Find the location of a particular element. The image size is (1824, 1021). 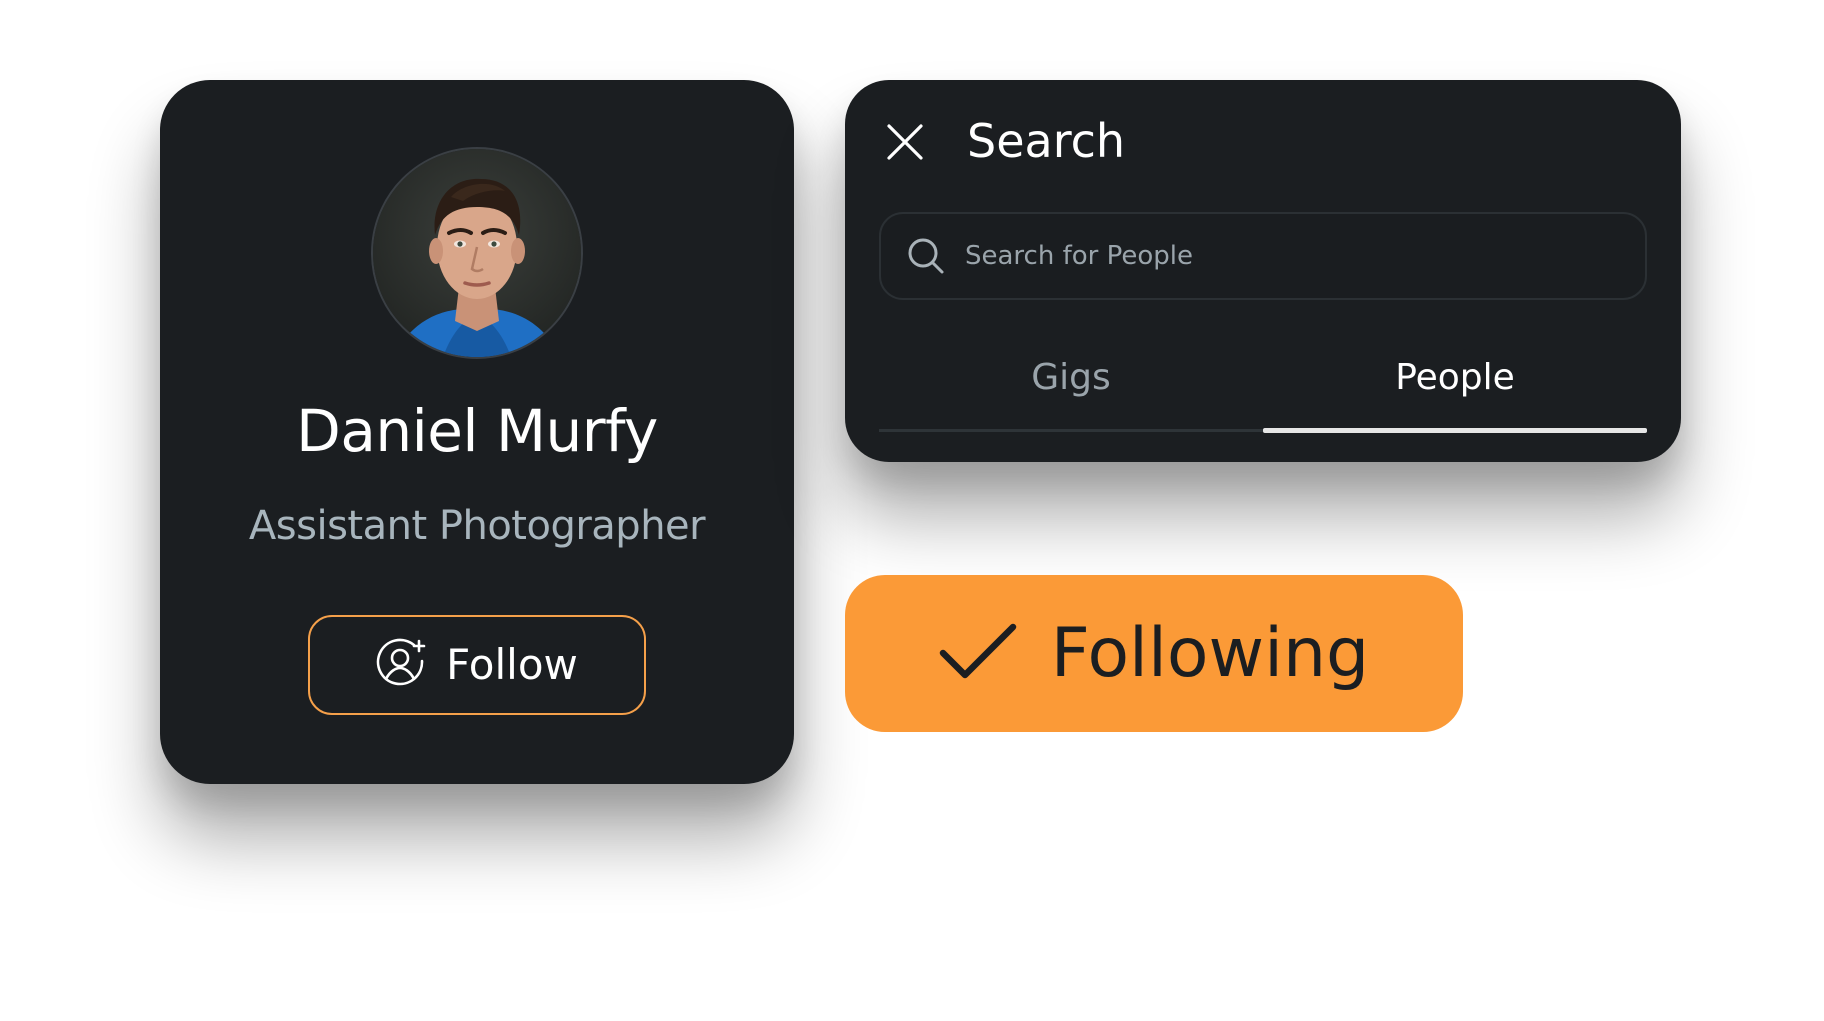

close-button is located at coordinates (905, 142).